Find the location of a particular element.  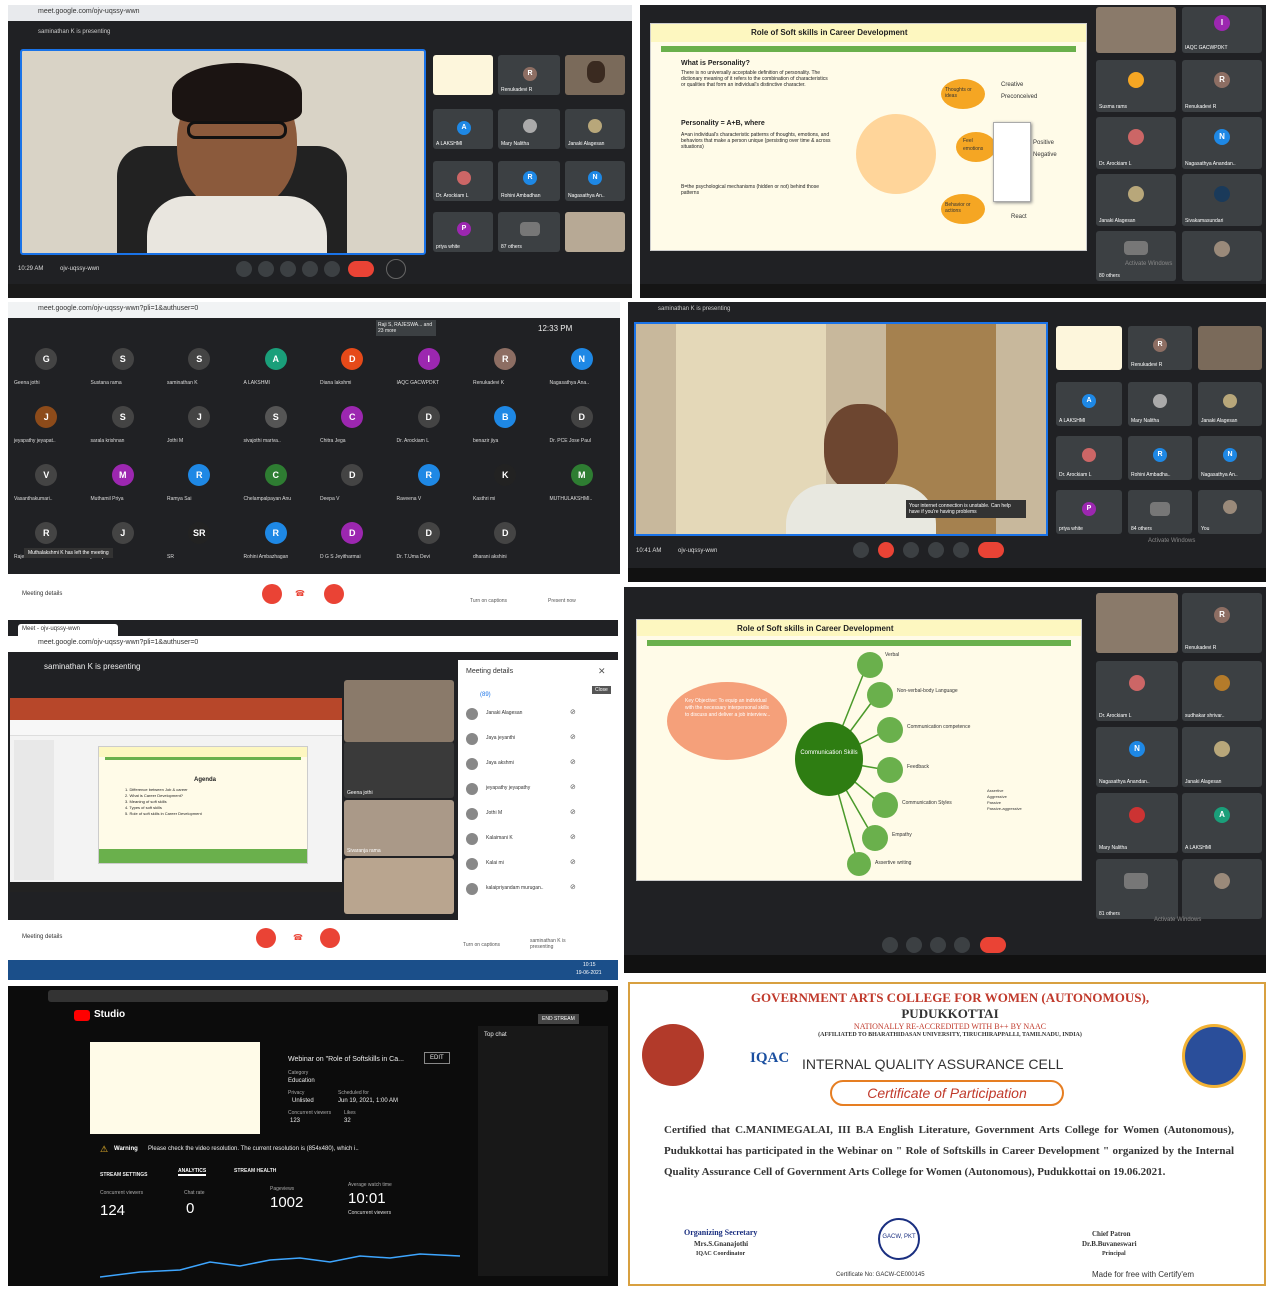

youtube-logo-icon is located at coordinates (82, 1015).